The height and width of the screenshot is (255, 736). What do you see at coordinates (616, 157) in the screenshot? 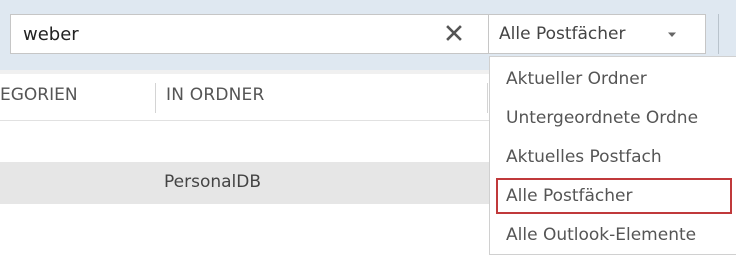
I see `menu-item-current-mailbox: Aktuelles Postfach` at bounding box center [616, 157].